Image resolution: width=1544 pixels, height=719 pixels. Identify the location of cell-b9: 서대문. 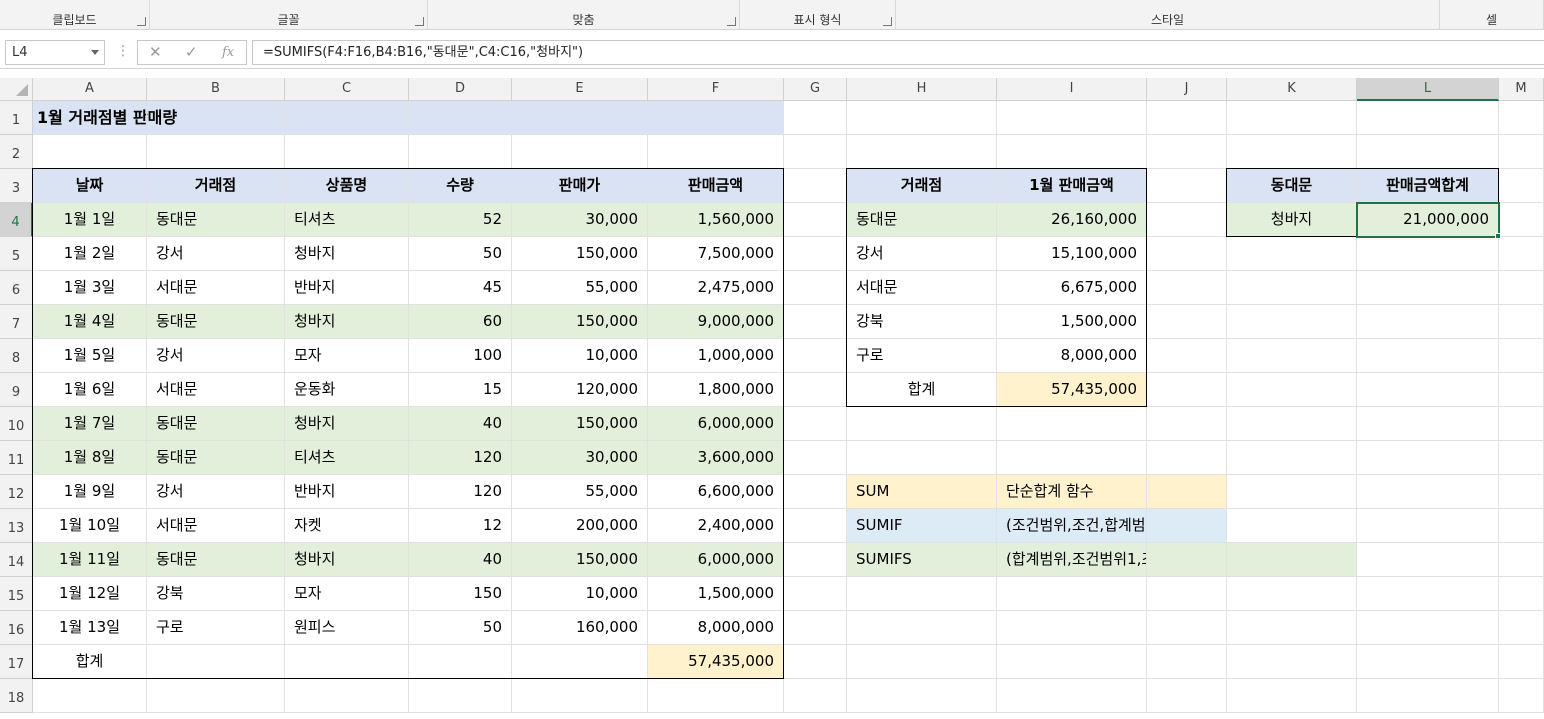
(216, 390).